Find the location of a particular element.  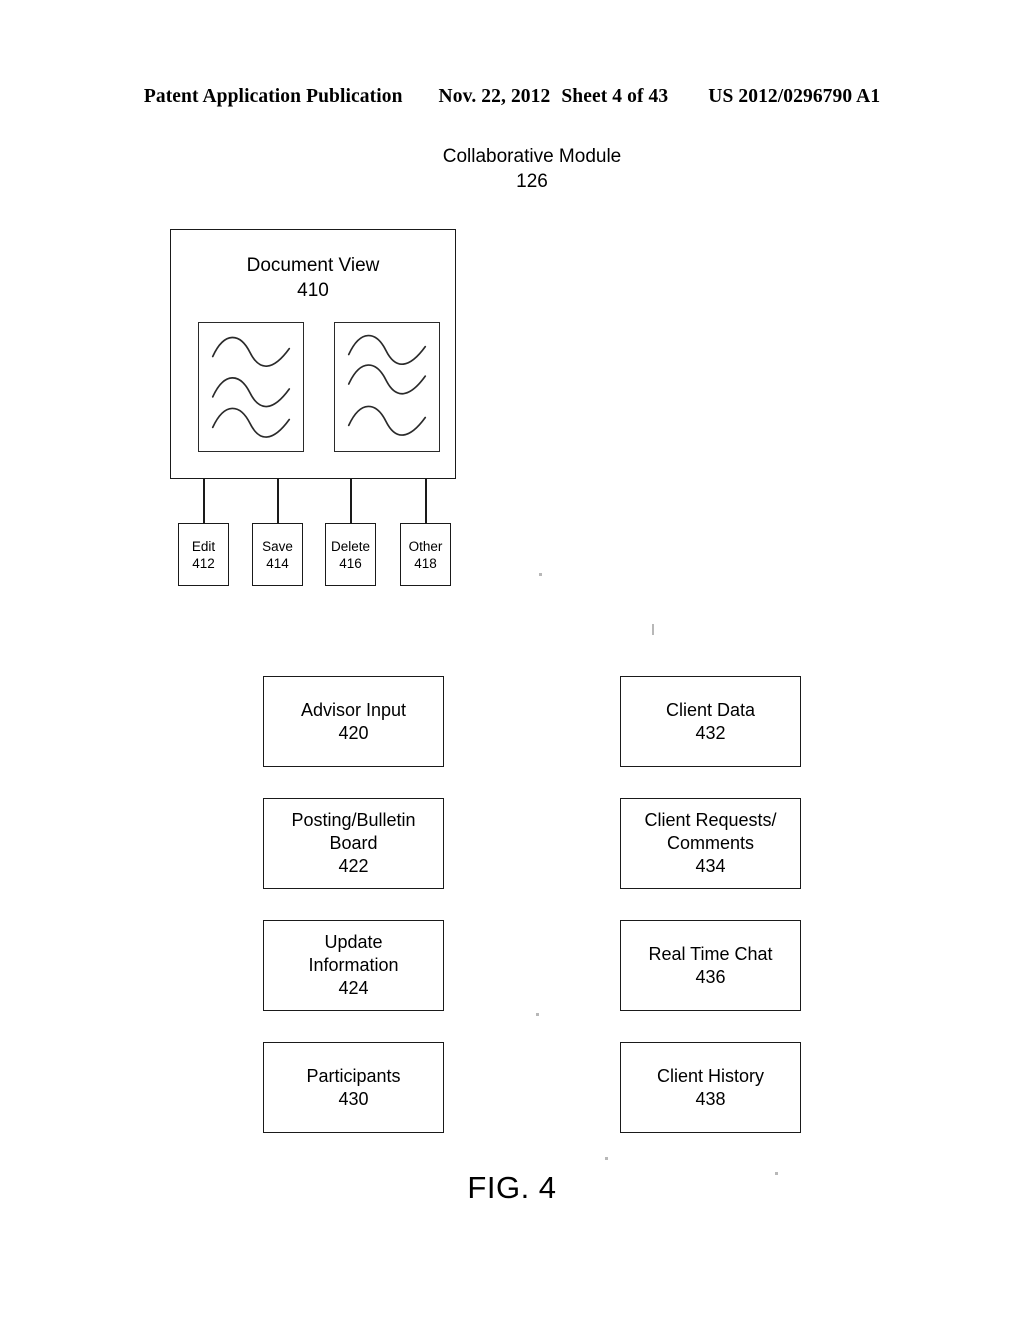

figure-title-label: Collaborative Module is located at coordinates (532, 156).